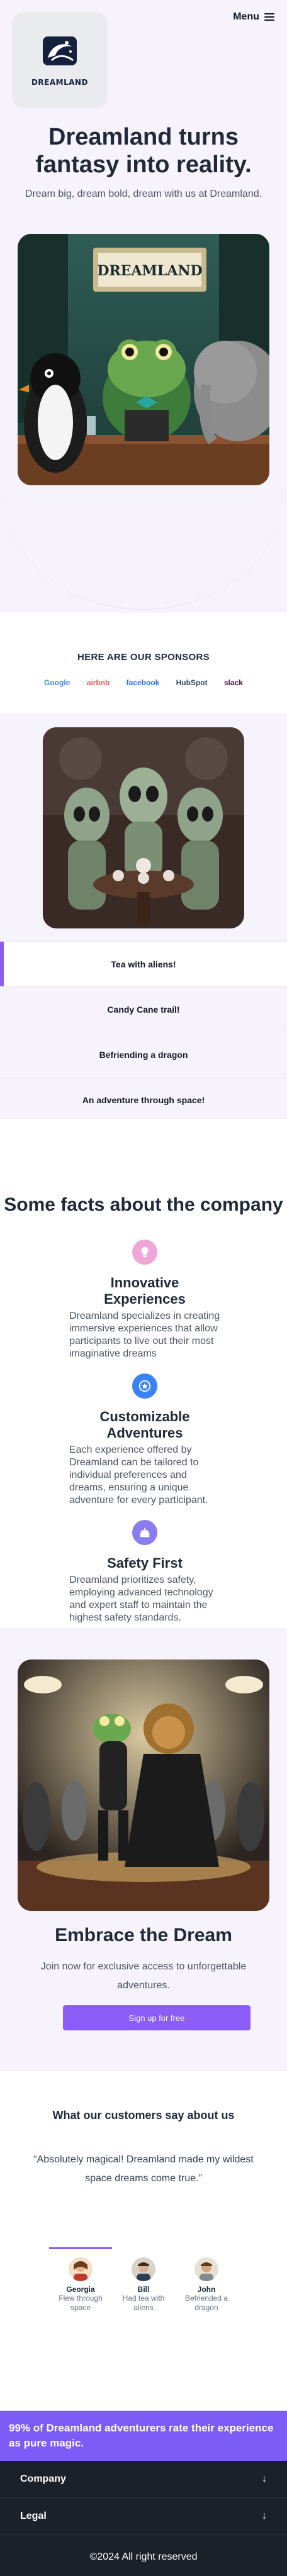 Image resolution: width=287 pixels, height=2576 pixels. What do you see at coordinates (143, 657) in the screenshot?
I see `sponsors-title: HERE ARE OUR SPONSORS` at bounding box center [143, 657].